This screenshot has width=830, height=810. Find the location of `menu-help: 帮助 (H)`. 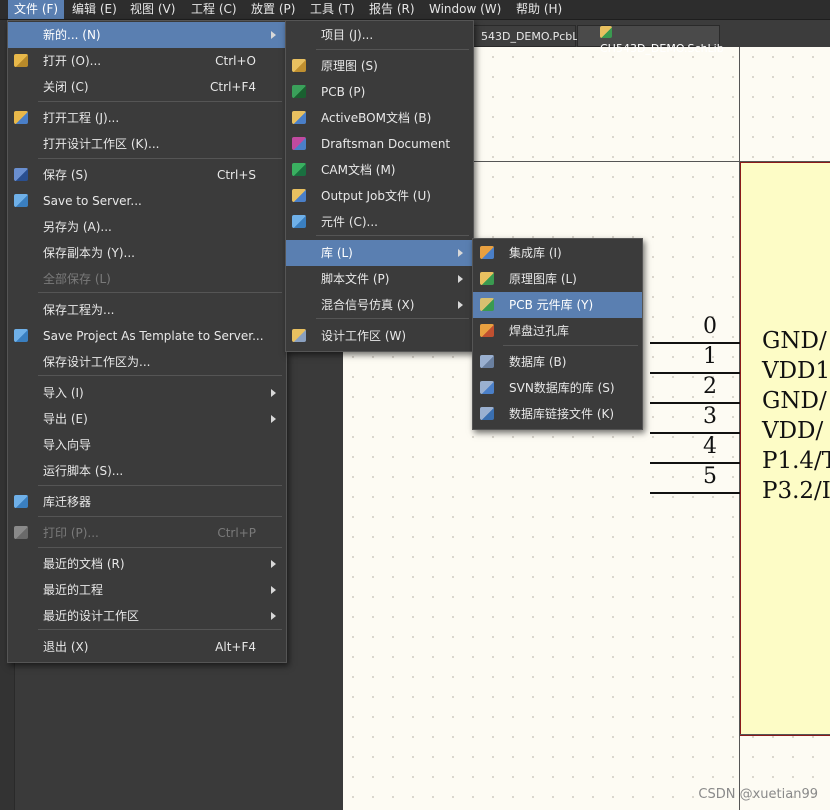

menu-help: 帮助 (H) is located at coordinates (539, 9).